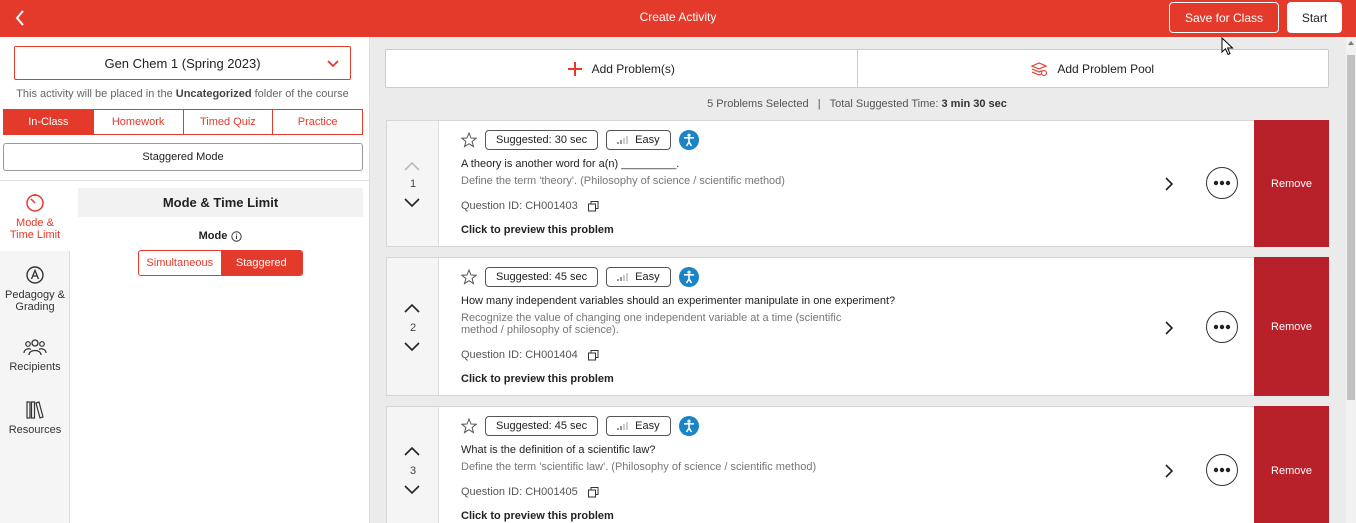 This screenshot has width=1356, height=523. Describe the element at coordinates (1227, 46) in the screenshot. I see `mouse-cursor-icon` at that location.